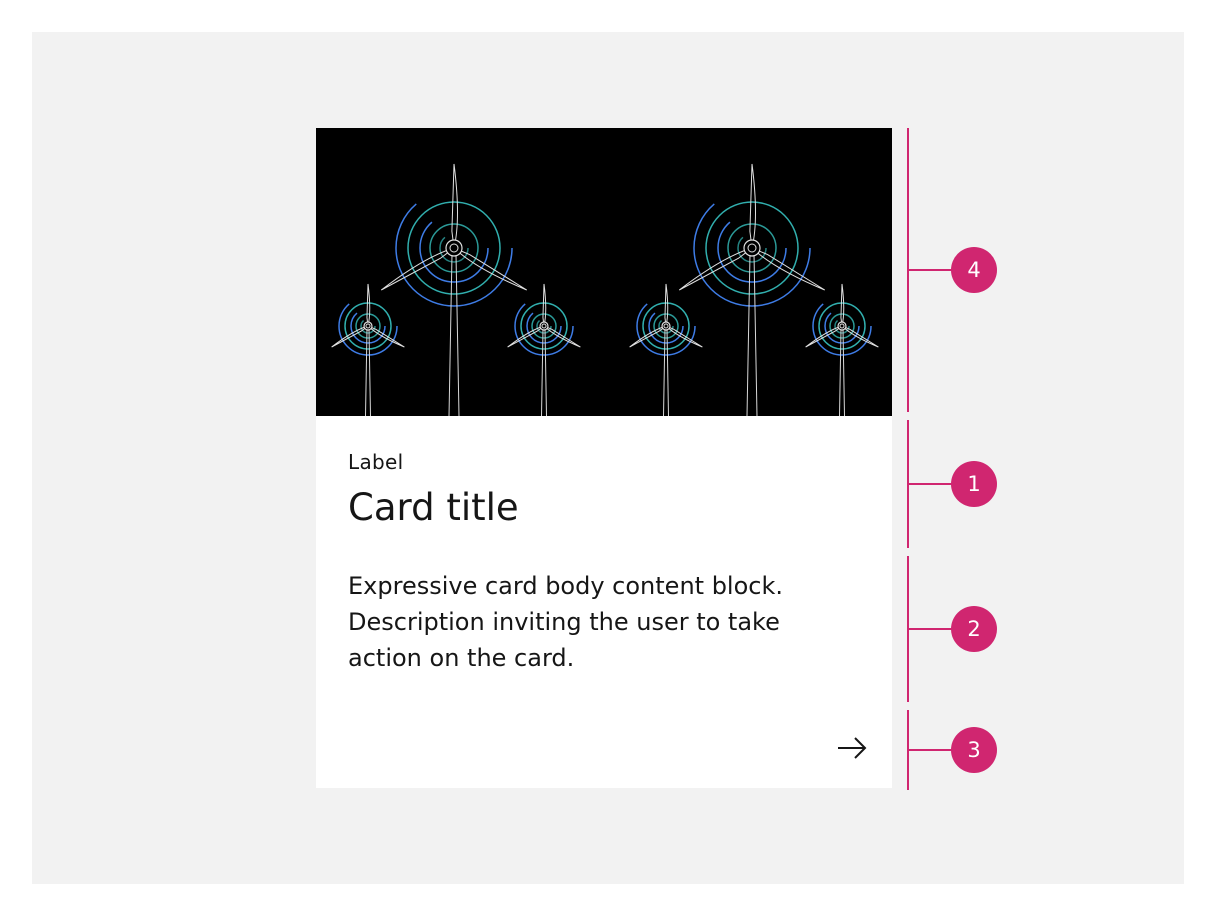 Image resolution: width=1216 pixels, height=916 pixels. I want to click on card-label: Label, so click(376, 462).